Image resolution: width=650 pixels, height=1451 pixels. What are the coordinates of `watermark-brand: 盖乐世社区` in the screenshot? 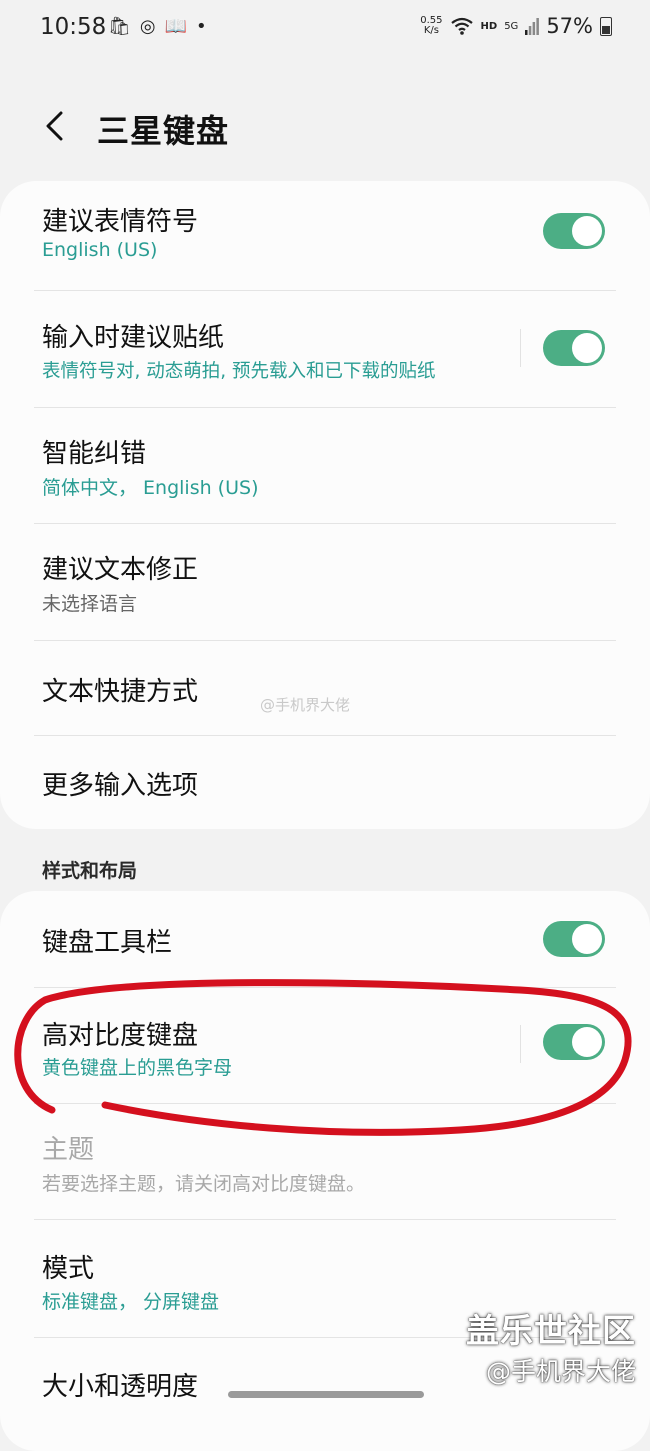 It's located at (551, 1330).